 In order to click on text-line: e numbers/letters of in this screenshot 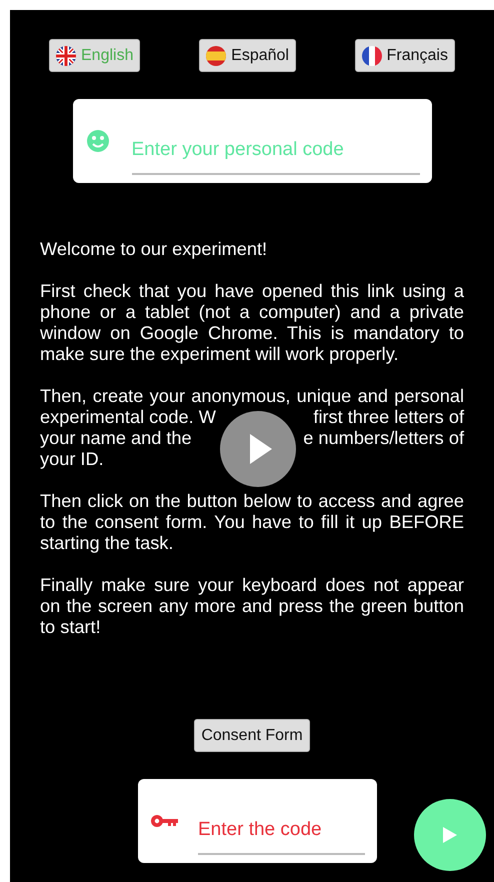, I will do `click(383, 438)`.